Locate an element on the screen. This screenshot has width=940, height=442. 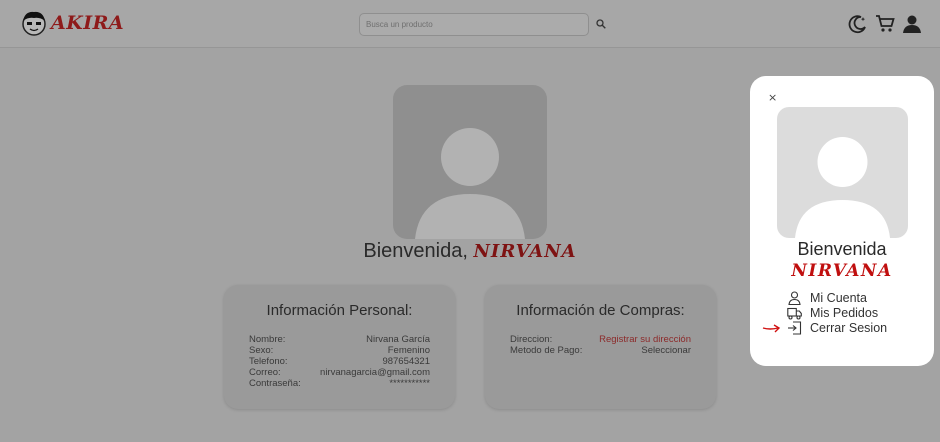
menu-my-account: Mi Cuenta is located at coordinates (827, 298).